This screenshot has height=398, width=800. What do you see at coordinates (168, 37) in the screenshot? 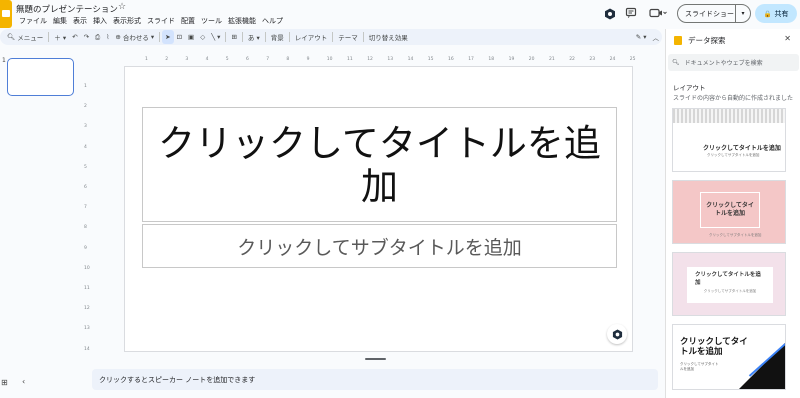
I see `select-tool-icon: ➤` at bounding box center [168, 37].